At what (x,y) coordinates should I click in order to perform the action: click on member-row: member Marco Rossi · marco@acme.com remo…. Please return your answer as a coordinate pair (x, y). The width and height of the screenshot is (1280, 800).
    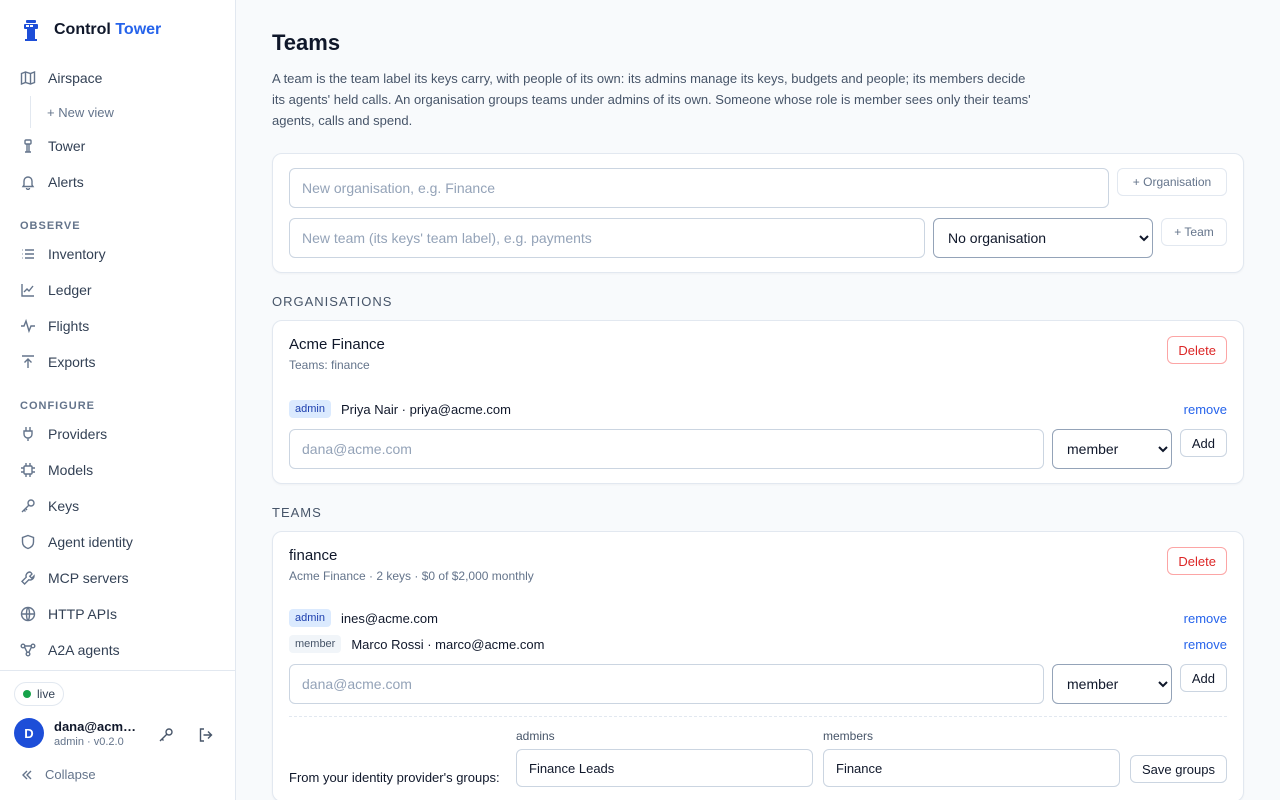
    Looking at the image, I should click on (758, 644).